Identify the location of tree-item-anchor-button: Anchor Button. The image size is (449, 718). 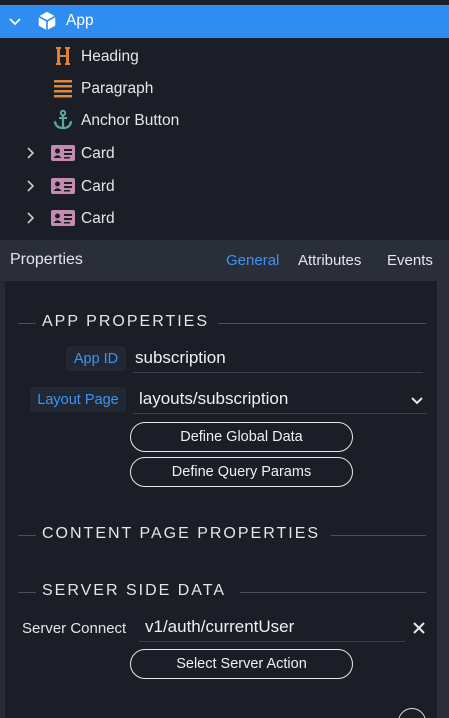
(224, 121).